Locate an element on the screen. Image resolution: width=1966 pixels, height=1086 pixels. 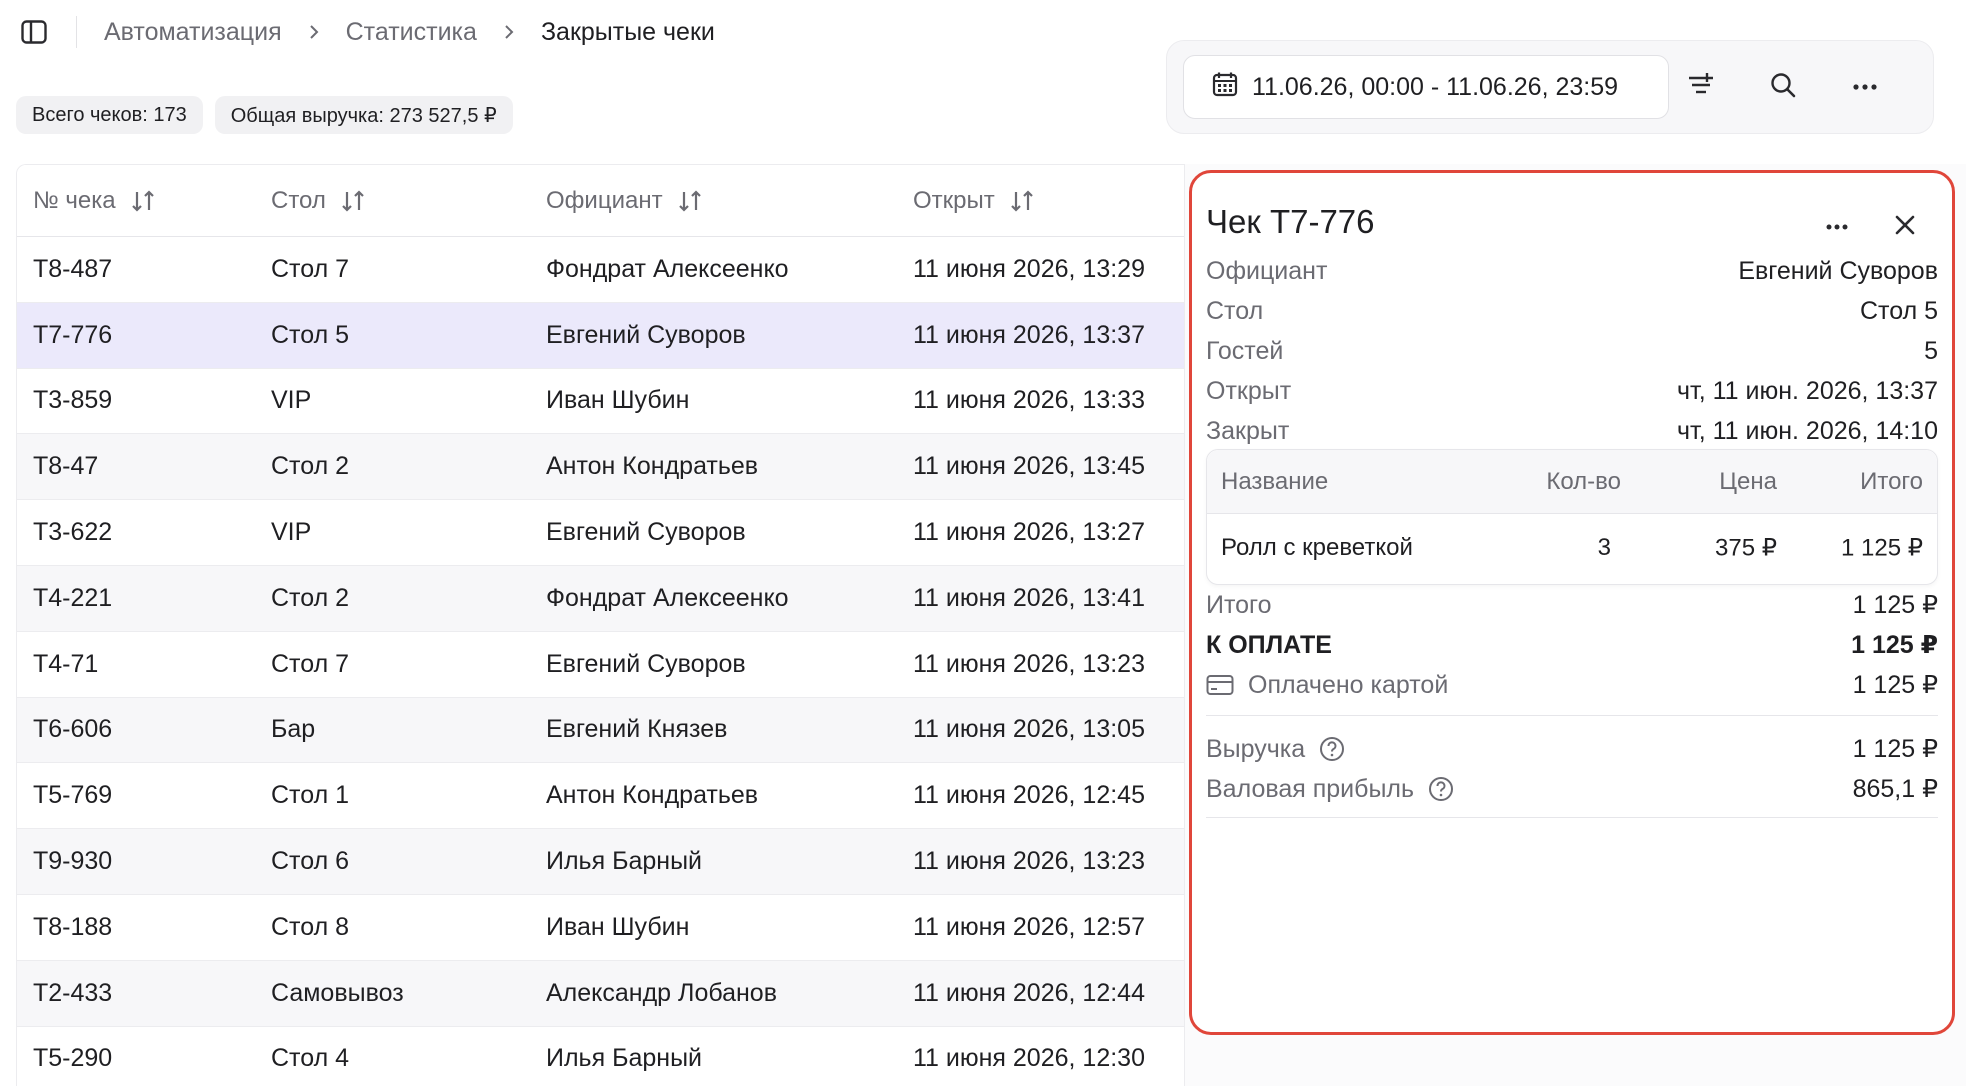
more-horizontal-icon is located at coordinates (1865, 87).